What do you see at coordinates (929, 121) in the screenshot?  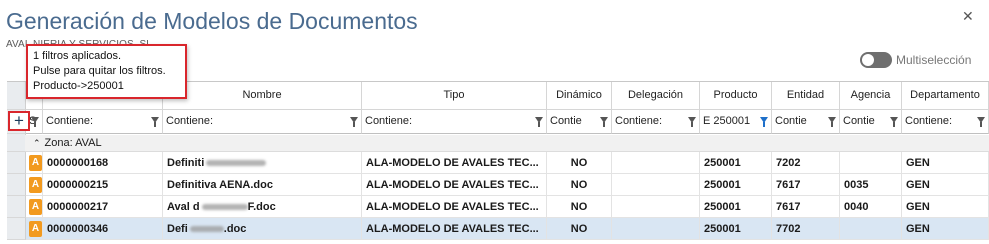 I see `filter-departamento-text: Contiene:` at bounding box center [929, 121].